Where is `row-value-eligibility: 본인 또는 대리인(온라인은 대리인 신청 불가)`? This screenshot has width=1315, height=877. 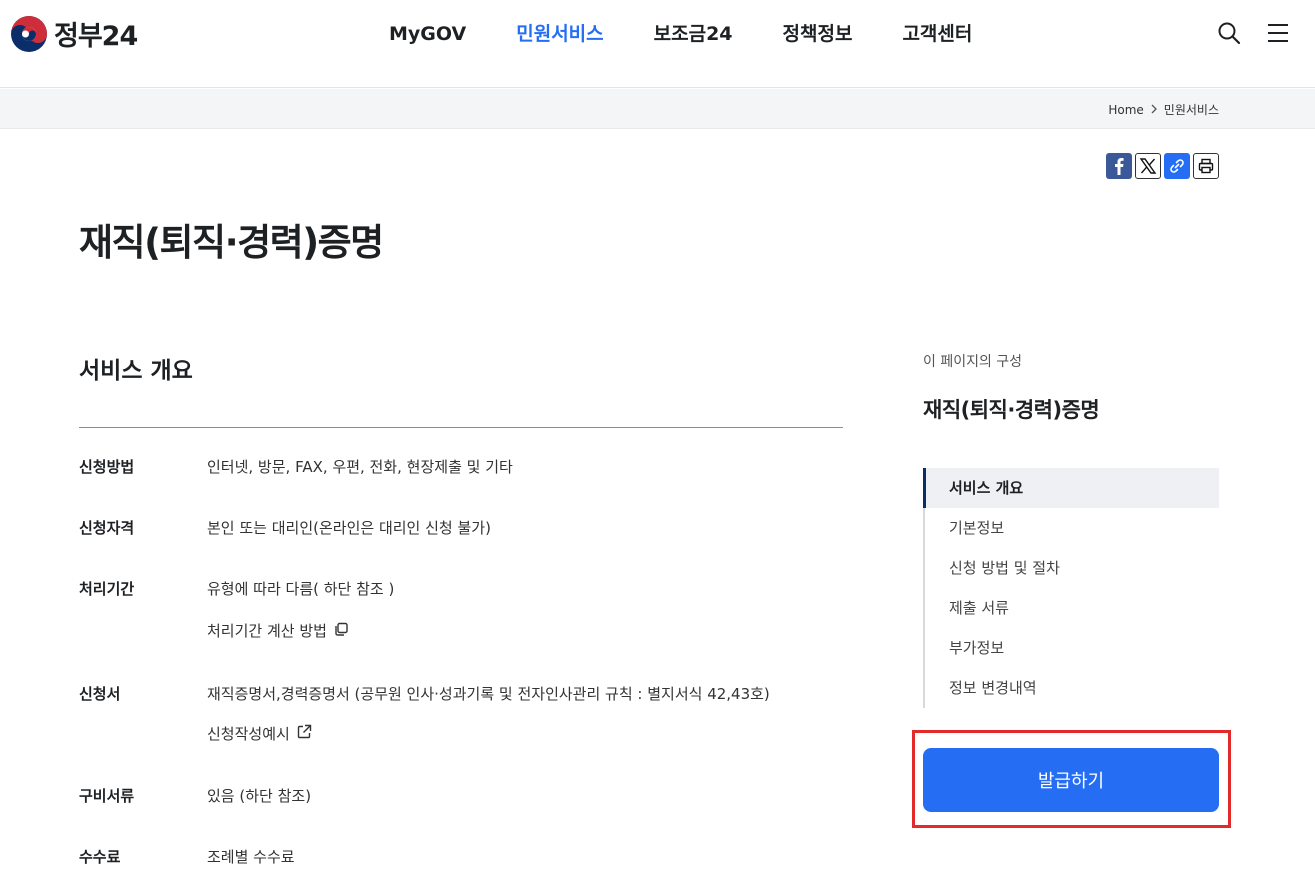 row-value-eligibility: 본인 또는 대리인(온라인은 대리인 신청 불가) is located at coordinates (349, 528).